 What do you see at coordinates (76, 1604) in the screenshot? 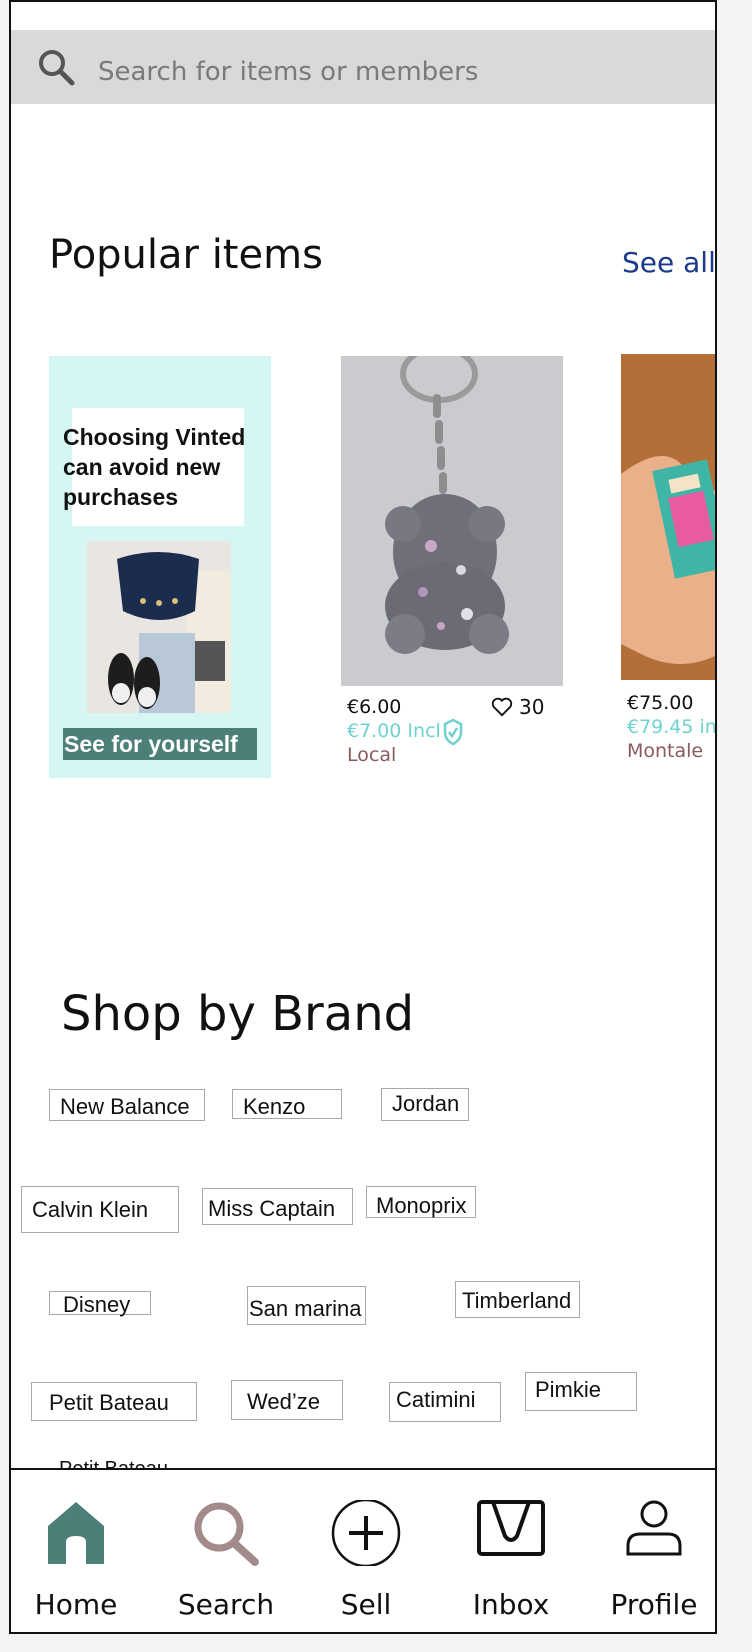
I see `tab-label: Home` at bounding box center [76, 1604].